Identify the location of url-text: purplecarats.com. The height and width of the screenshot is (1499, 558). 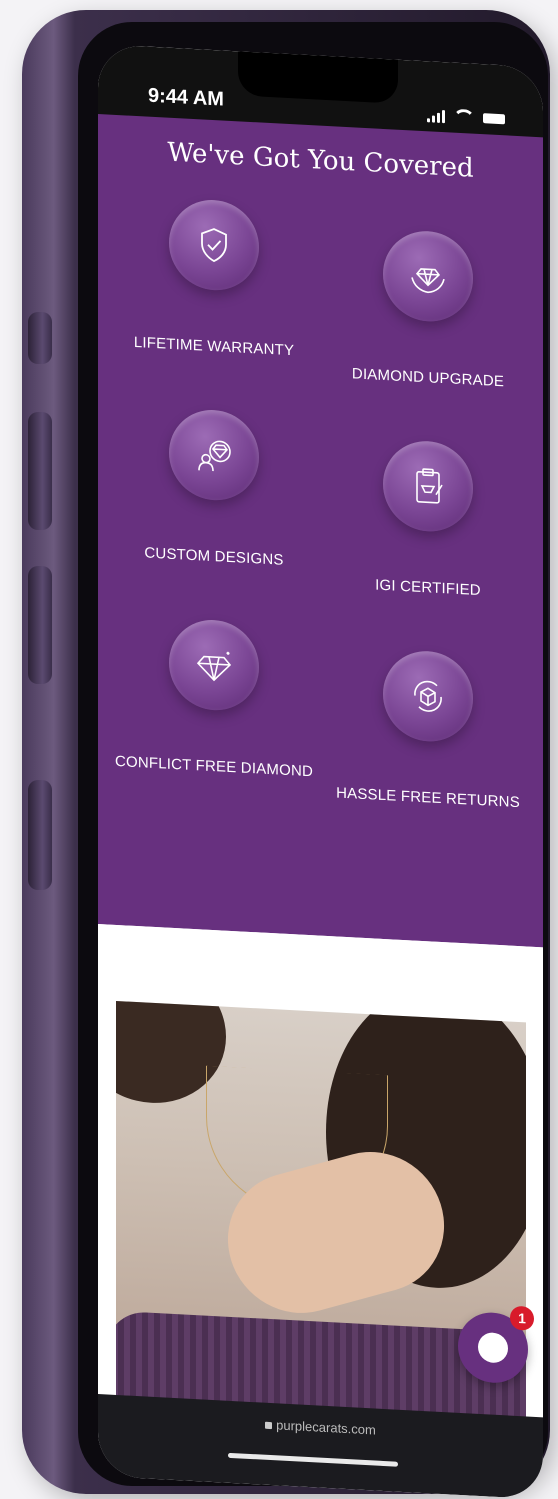
(326, 1427).